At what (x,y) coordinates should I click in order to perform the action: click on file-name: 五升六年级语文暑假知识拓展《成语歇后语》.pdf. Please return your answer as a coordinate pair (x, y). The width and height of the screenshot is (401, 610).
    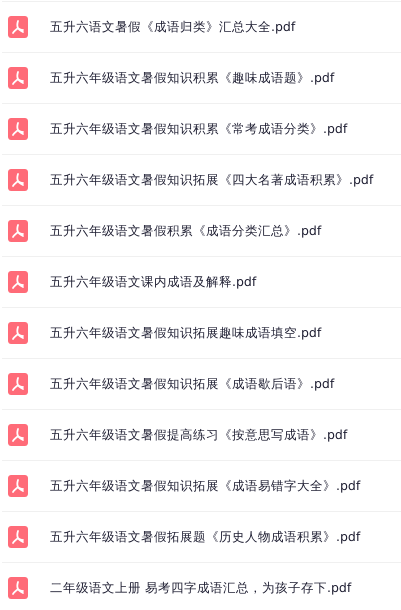
    Looking at the image, I should click on (192, 384).